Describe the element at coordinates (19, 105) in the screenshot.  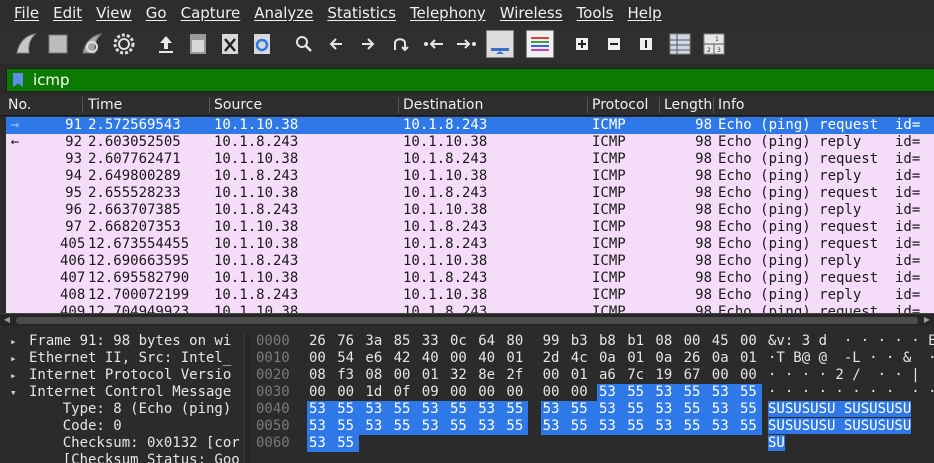
I see `column-header-no: No.` at that location.